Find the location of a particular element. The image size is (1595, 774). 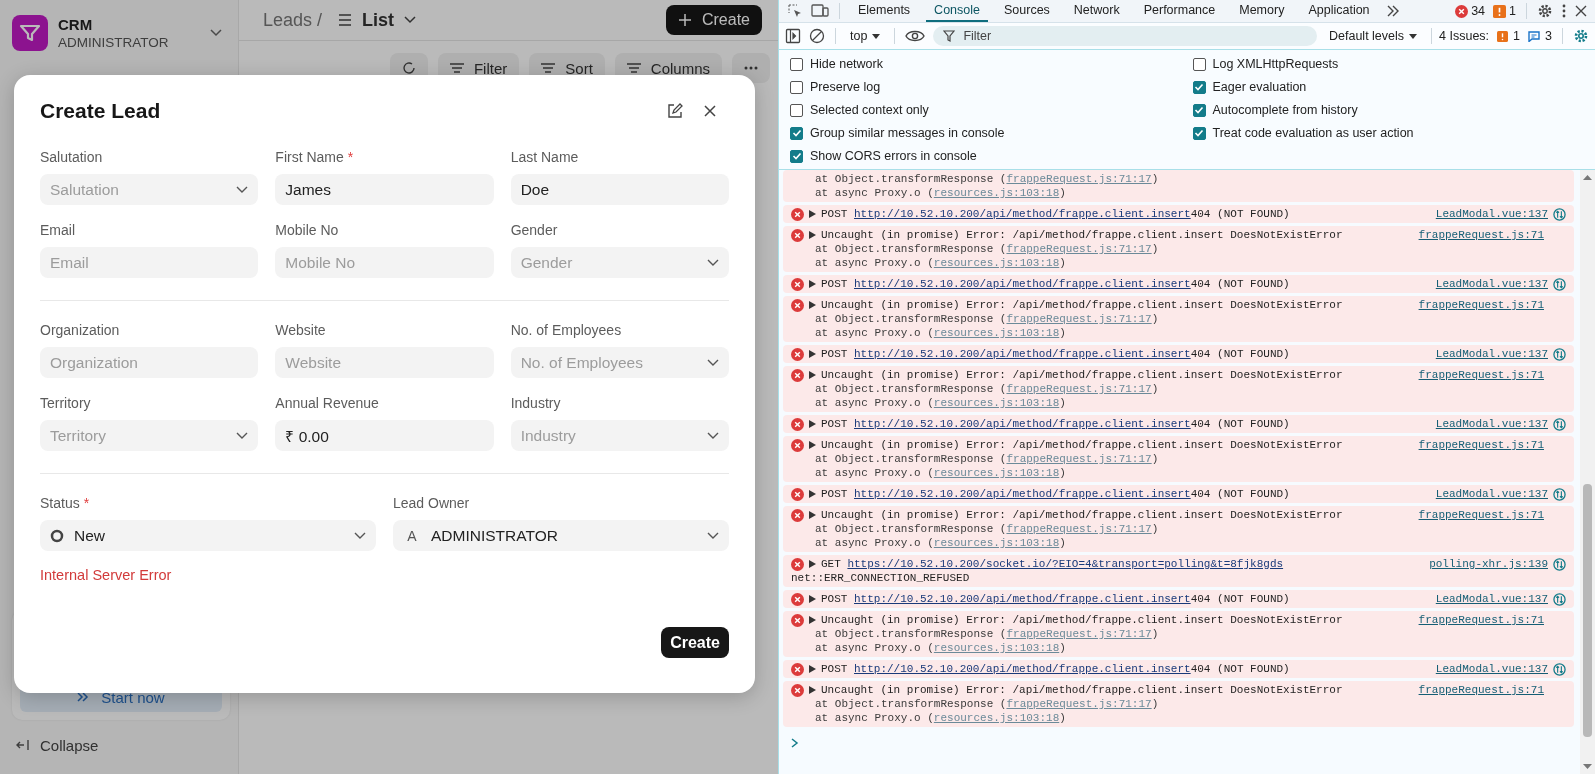

input-field: Organization is located at coordinates (149, 362).